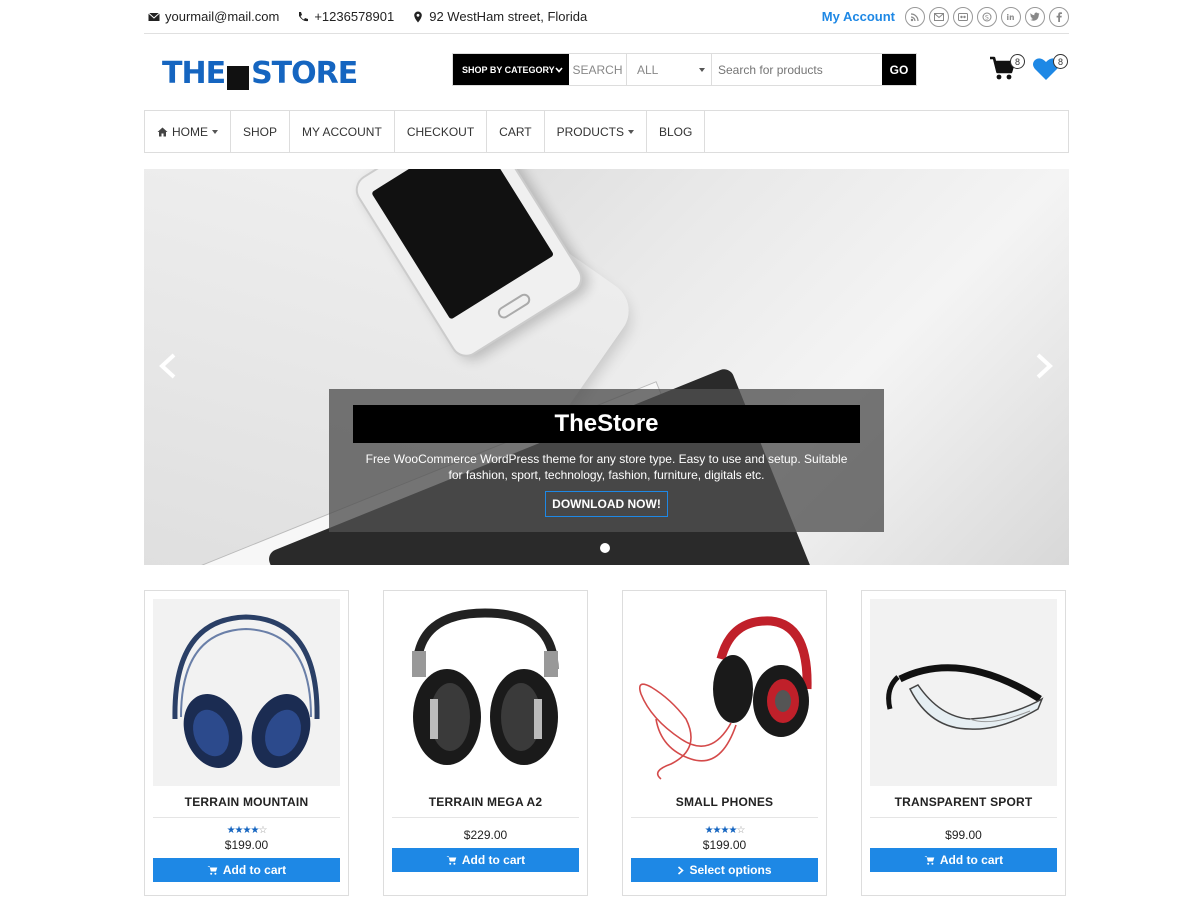 The image size is (1200, 900). I want to click on map-marker-icon, so click(418, 16).